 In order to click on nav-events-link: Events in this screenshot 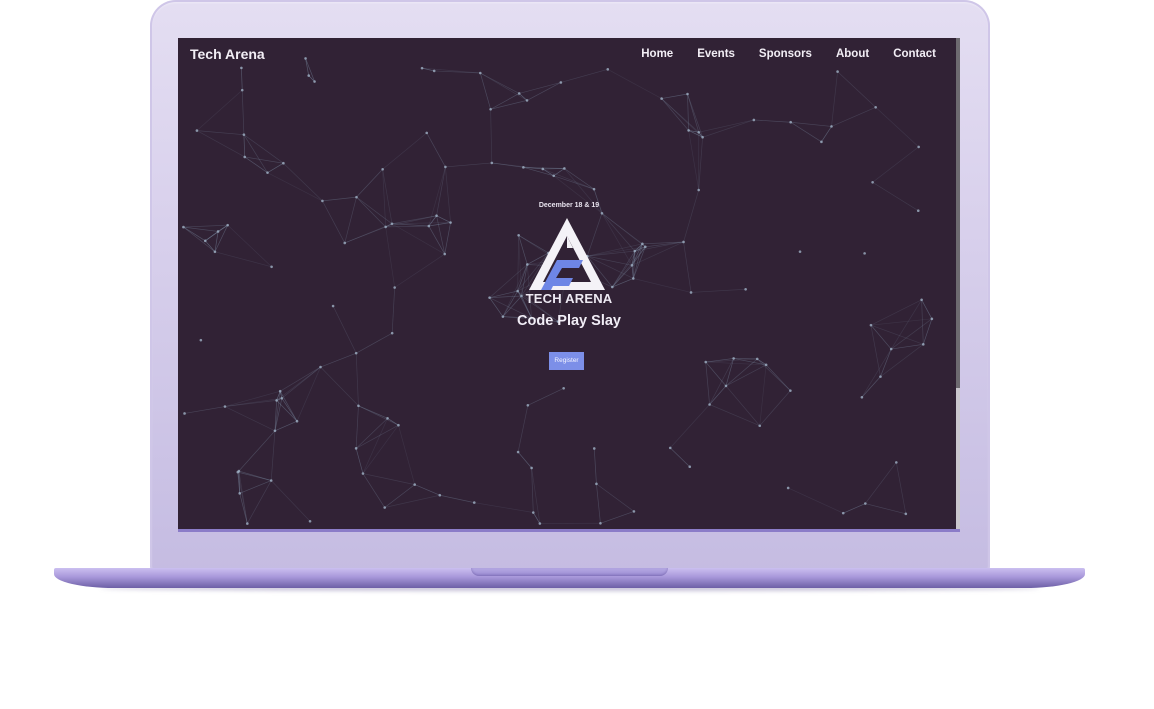, I will do `click(716, 54)`.